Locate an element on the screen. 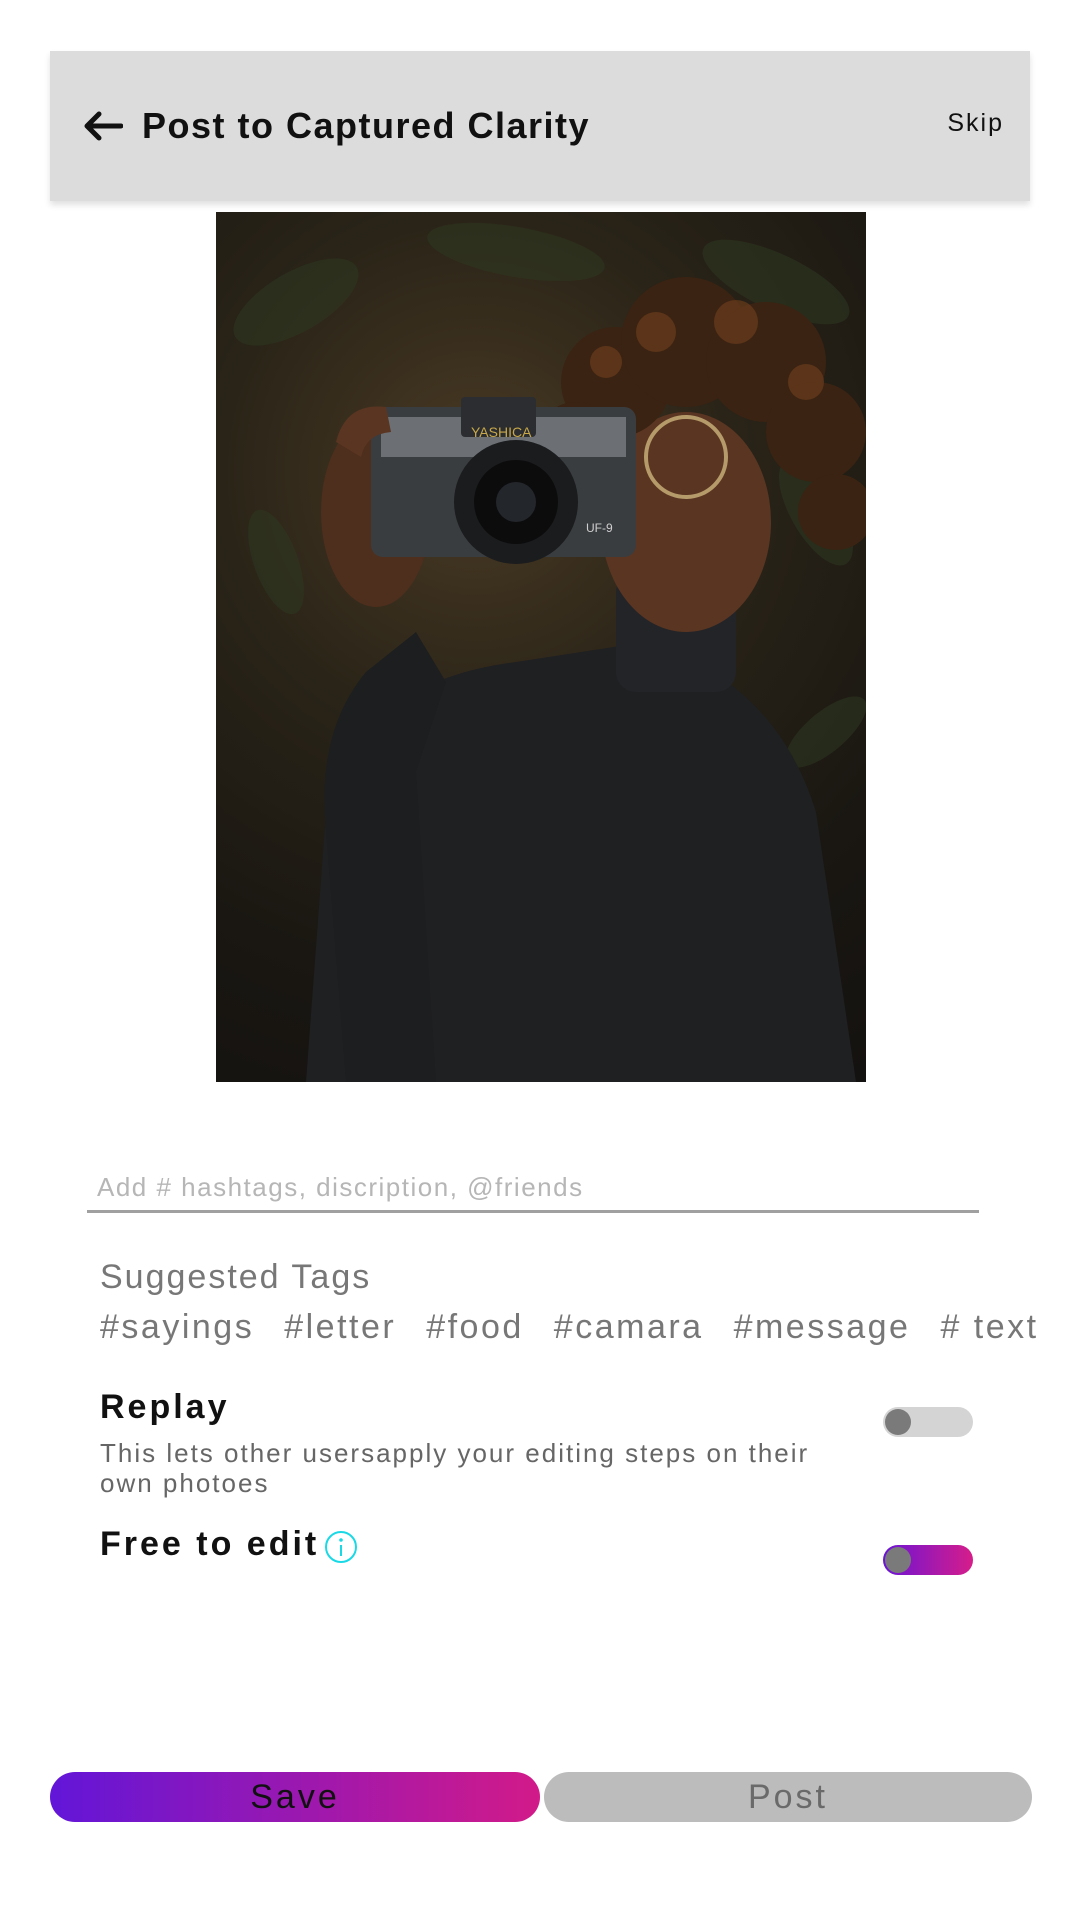 The image size is (1080, 1920). tag-chip: #camara is located at coordinates (629, 1330).